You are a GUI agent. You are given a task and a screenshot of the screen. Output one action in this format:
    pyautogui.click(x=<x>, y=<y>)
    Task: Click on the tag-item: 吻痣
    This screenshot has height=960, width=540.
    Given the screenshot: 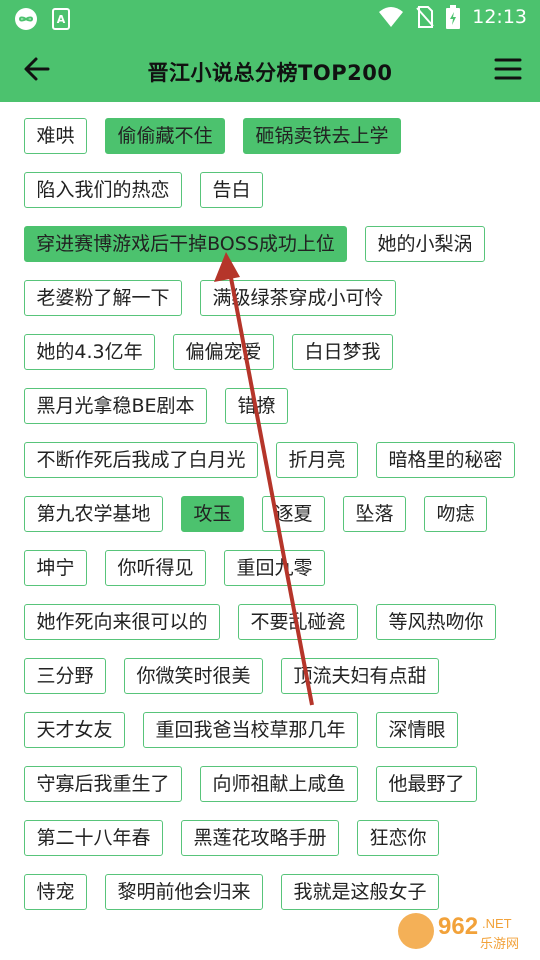 What is the action you would take?
    pyautogui.click(x=455, y=514)
    